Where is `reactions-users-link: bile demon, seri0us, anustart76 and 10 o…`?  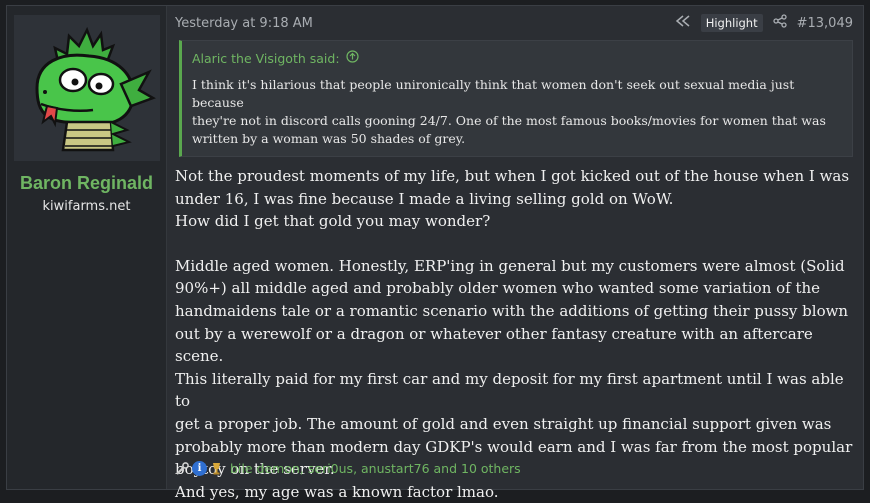
reactions-users-link: bile demon, seri0us, anustart76 and 10 o… is located at coordinates (375, 468).